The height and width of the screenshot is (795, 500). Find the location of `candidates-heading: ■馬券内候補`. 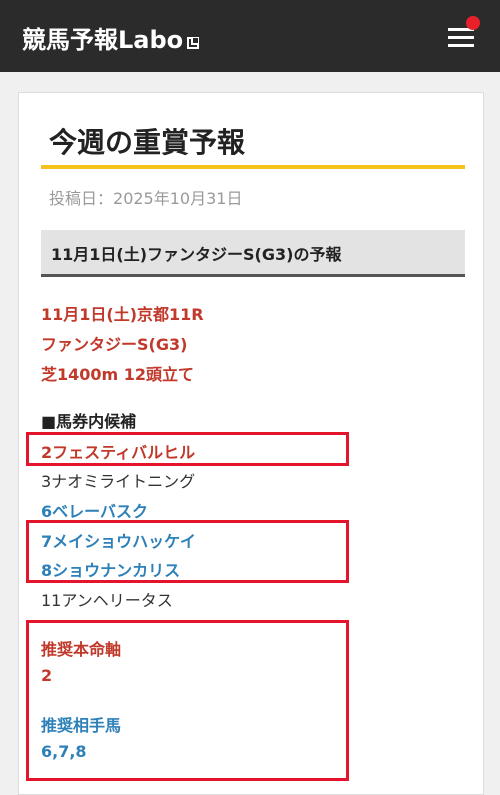

candidates-heading: ■馬券内候補 is located at coordinates (89, 421).